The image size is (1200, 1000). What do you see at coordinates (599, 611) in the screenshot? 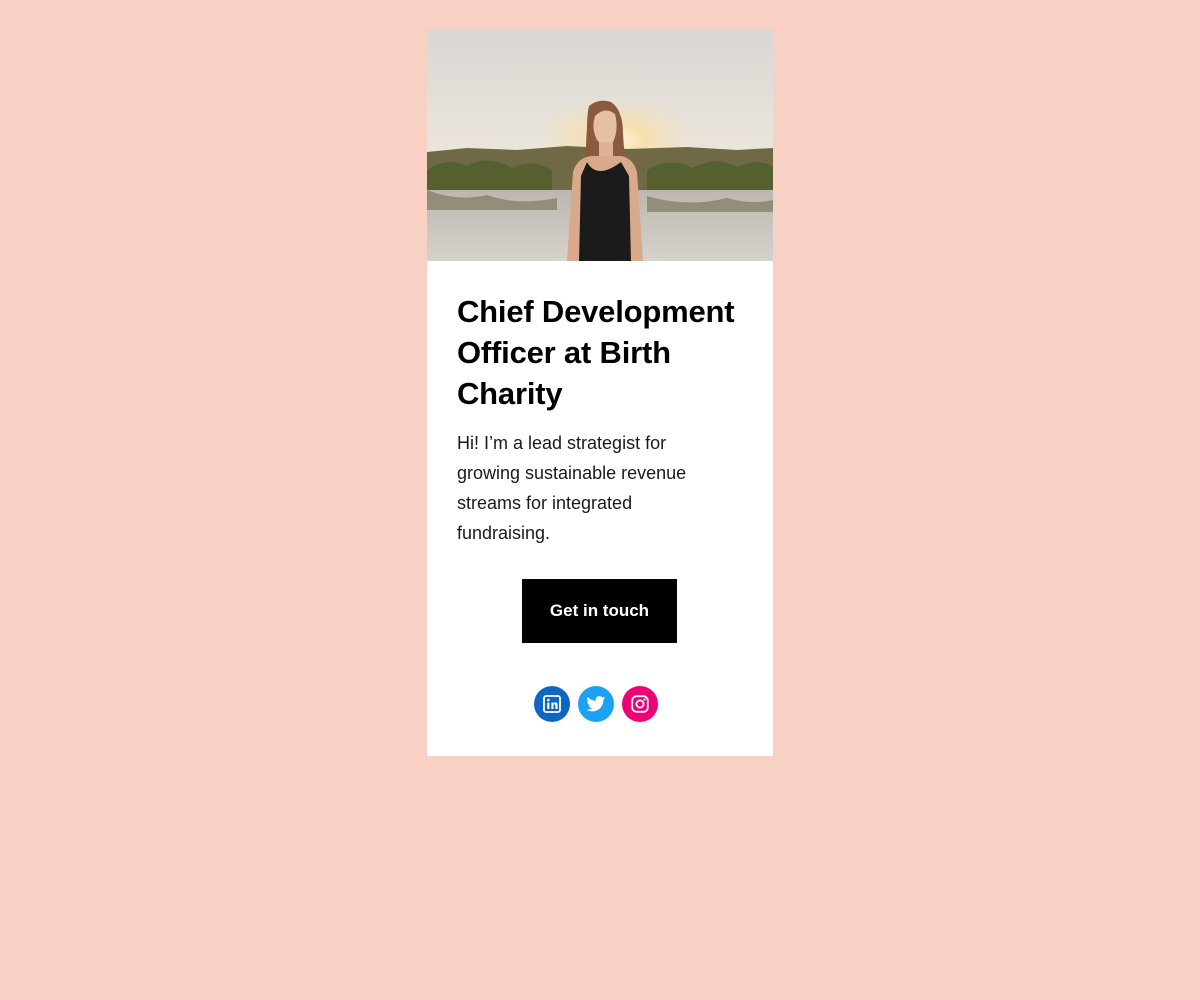
I see `get-in-touch-button: Get in touch` at bounding box center [599, 611].